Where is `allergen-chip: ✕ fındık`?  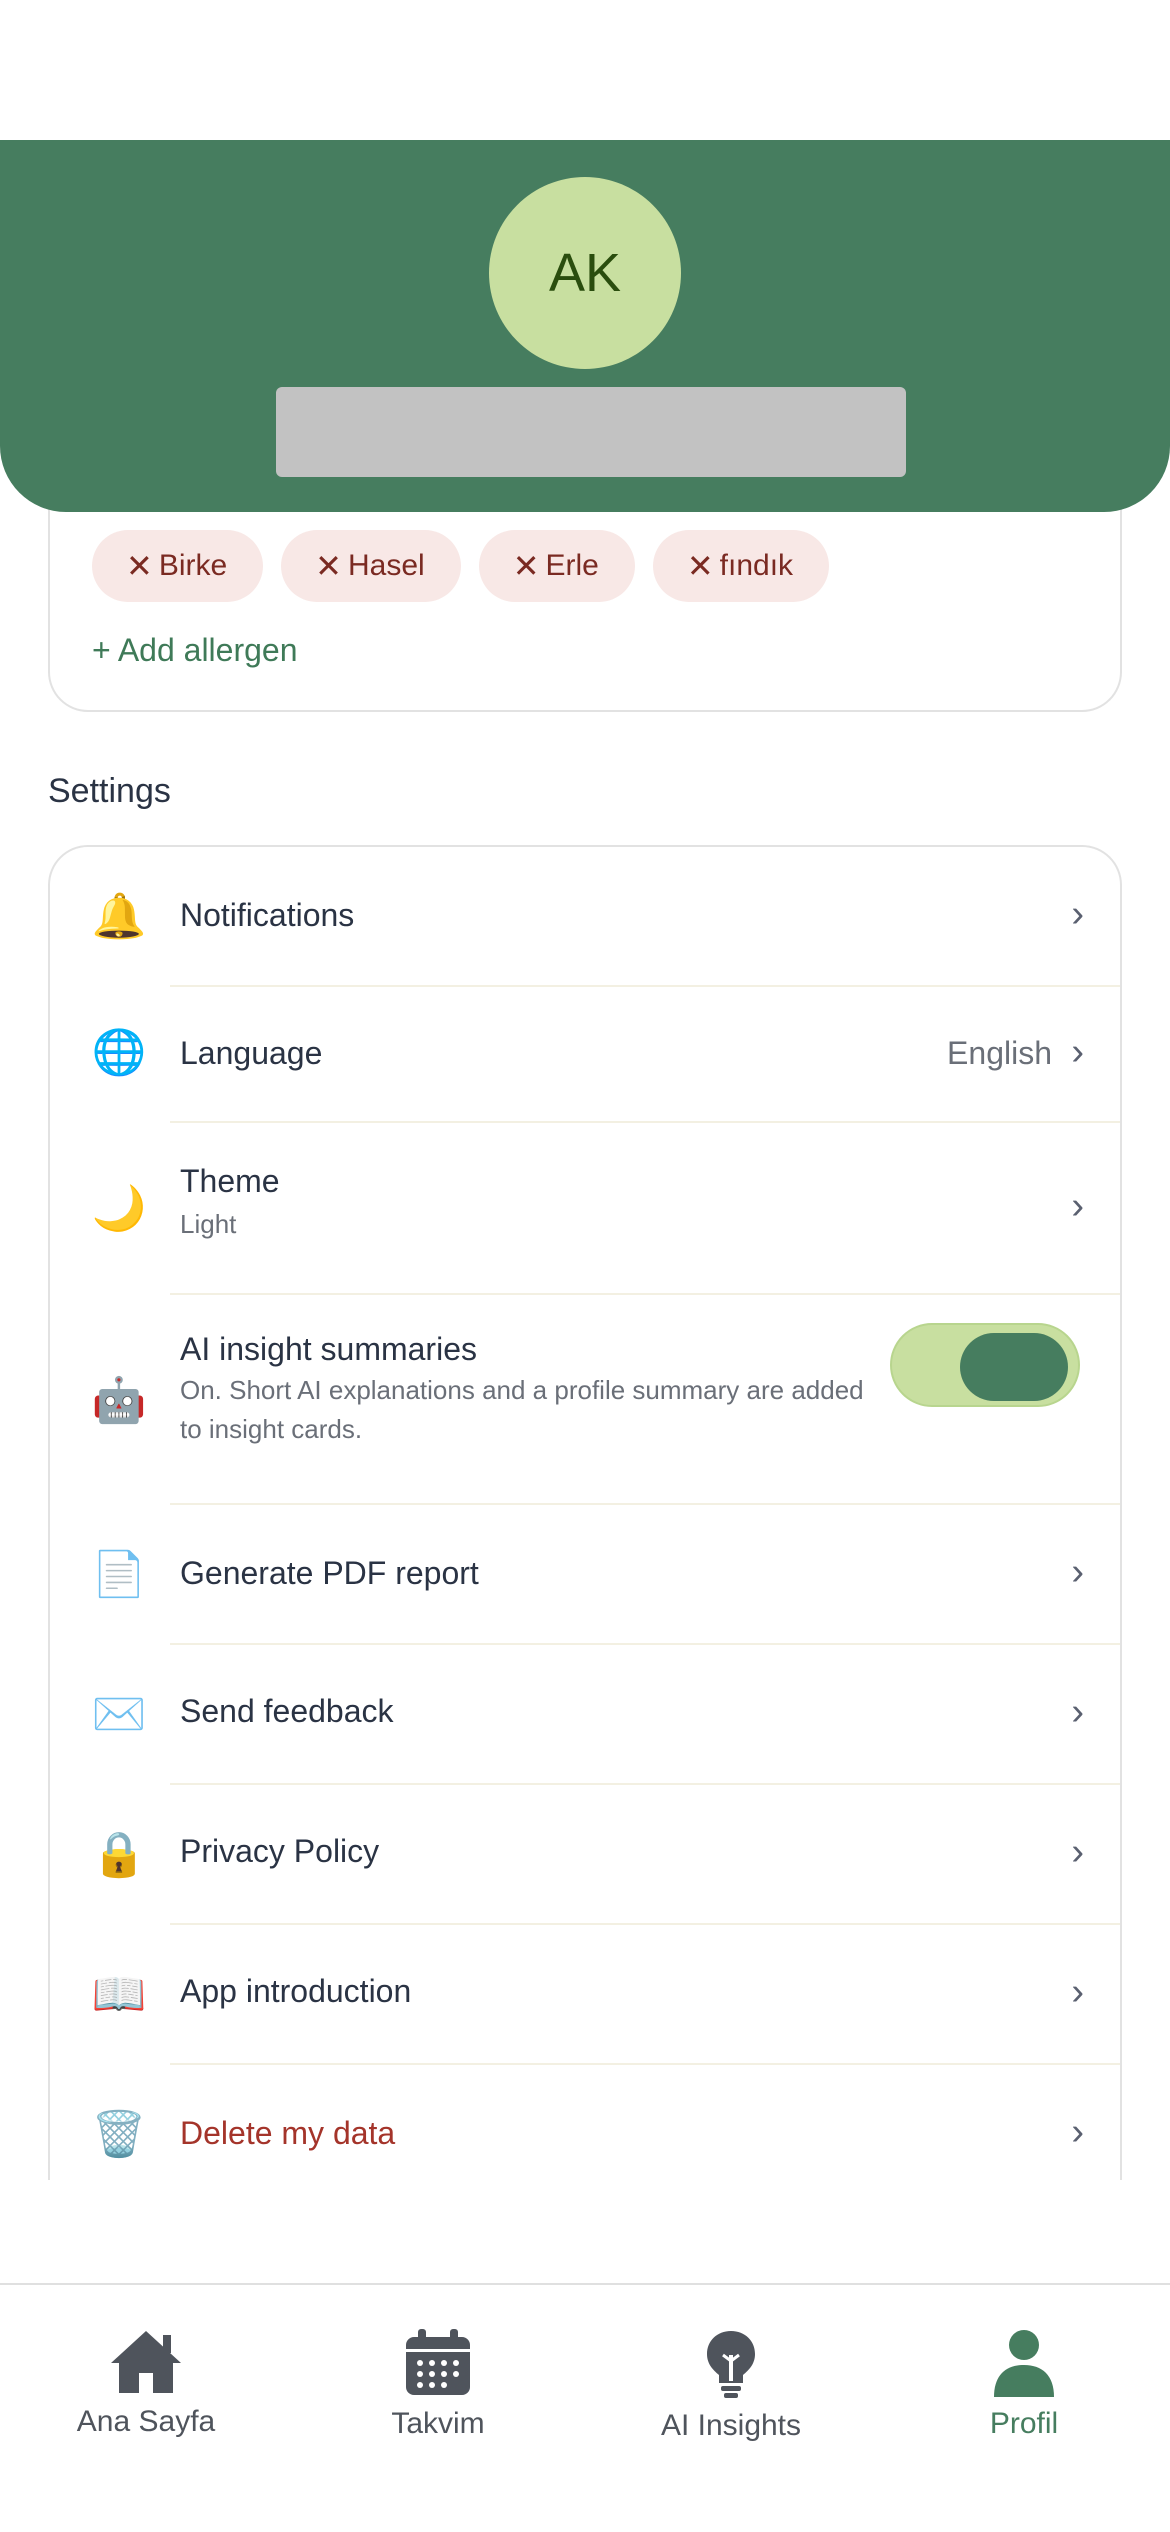 allergen-chip: ✕ fındık is located at coordinates (741, 566).